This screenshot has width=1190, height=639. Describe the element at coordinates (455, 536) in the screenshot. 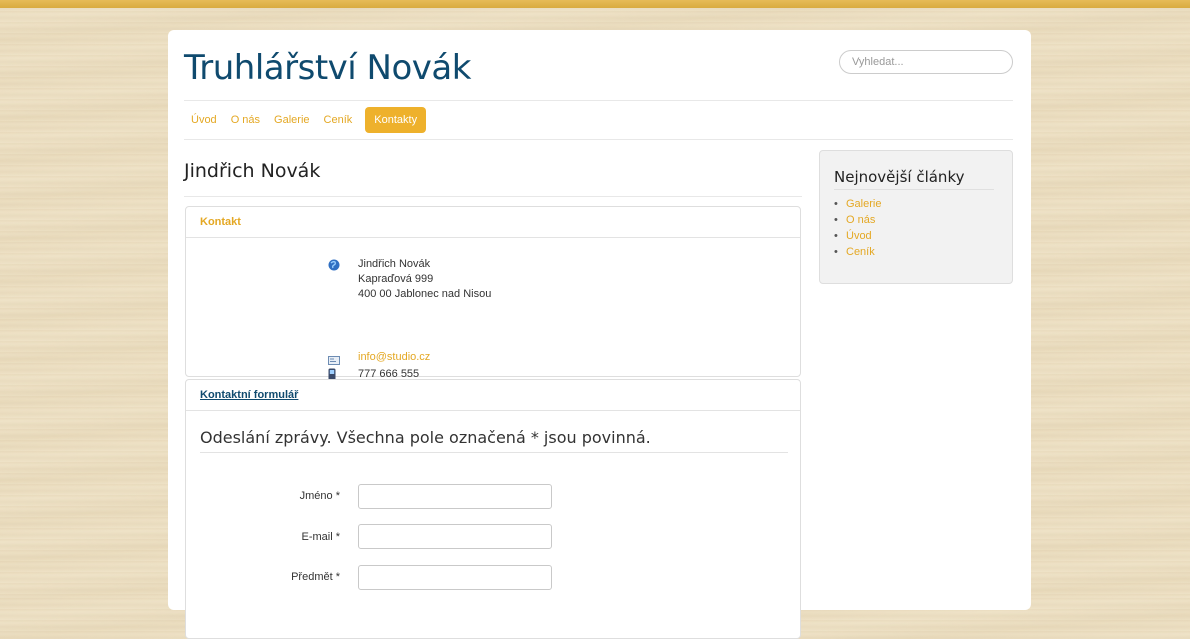

I see `email-field` at that location.